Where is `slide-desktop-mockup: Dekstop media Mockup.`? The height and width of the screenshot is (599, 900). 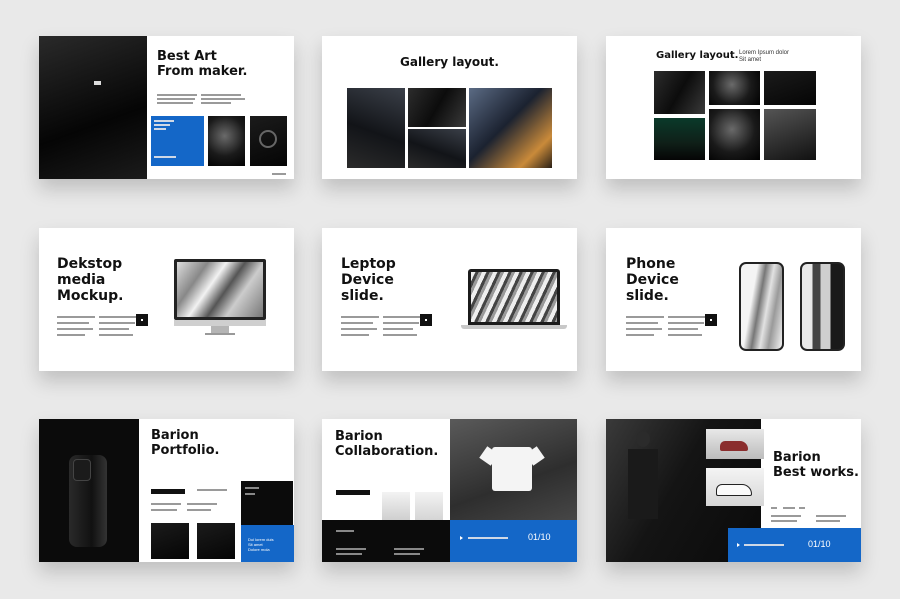
slide-desktop-mockup: Dekstop media Mockup. is located at coordinates (166, 299).